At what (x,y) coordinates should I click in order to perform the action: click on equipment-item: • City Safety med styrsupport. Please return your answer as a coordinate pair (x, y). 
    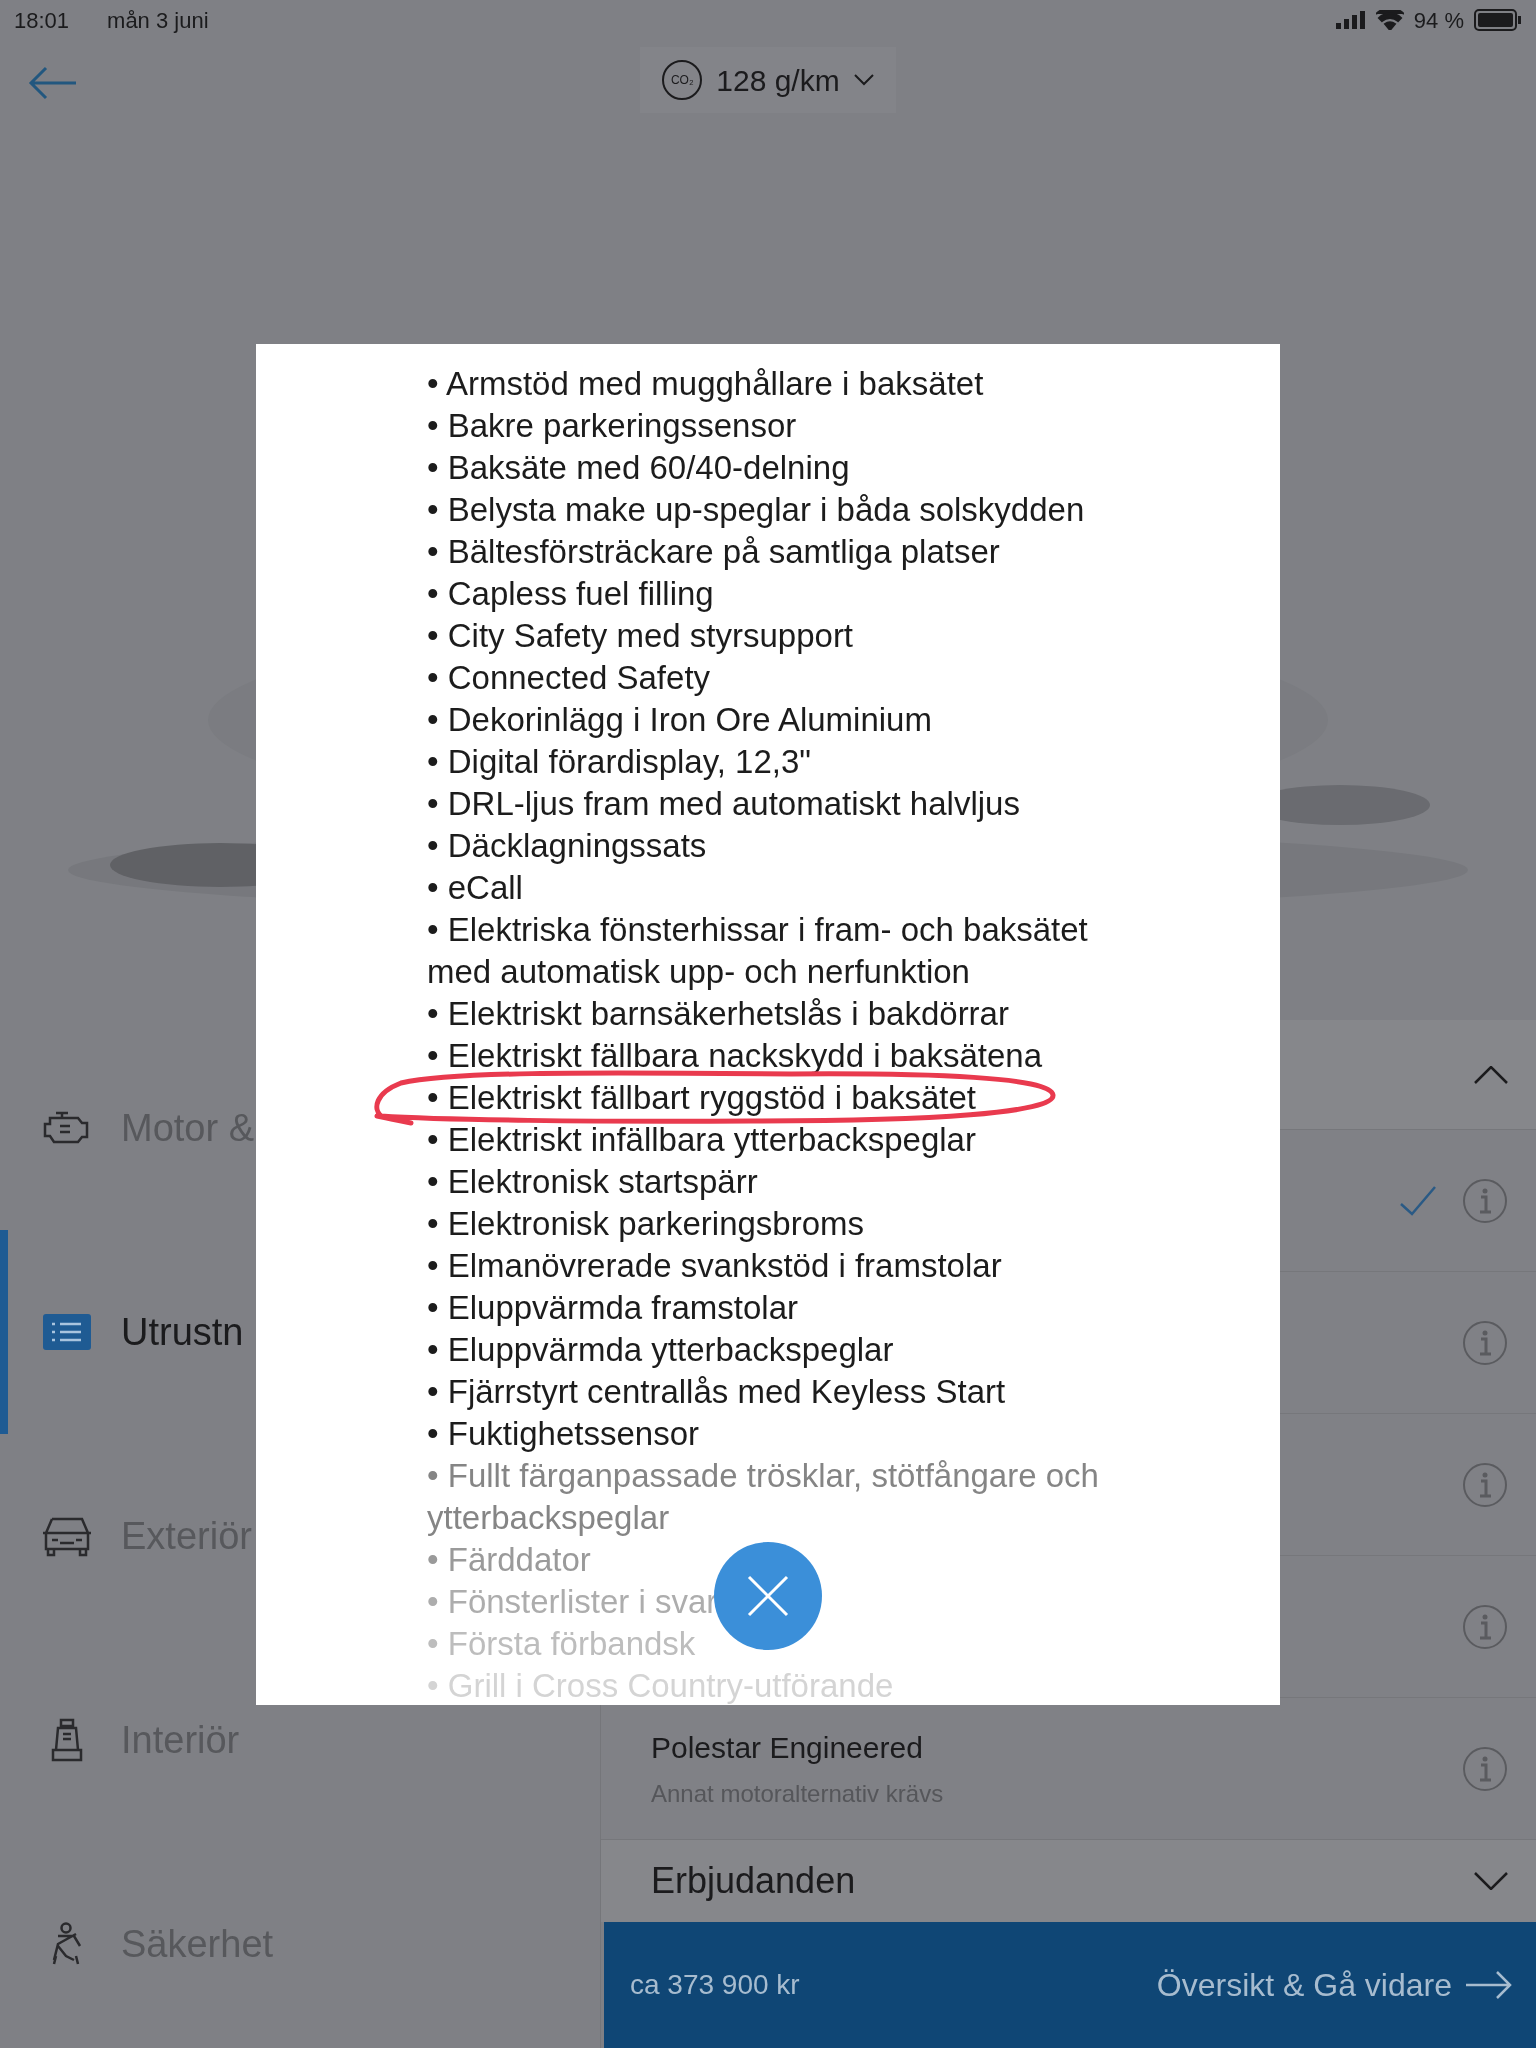
    Looking at the image, I should click on (640, 635).